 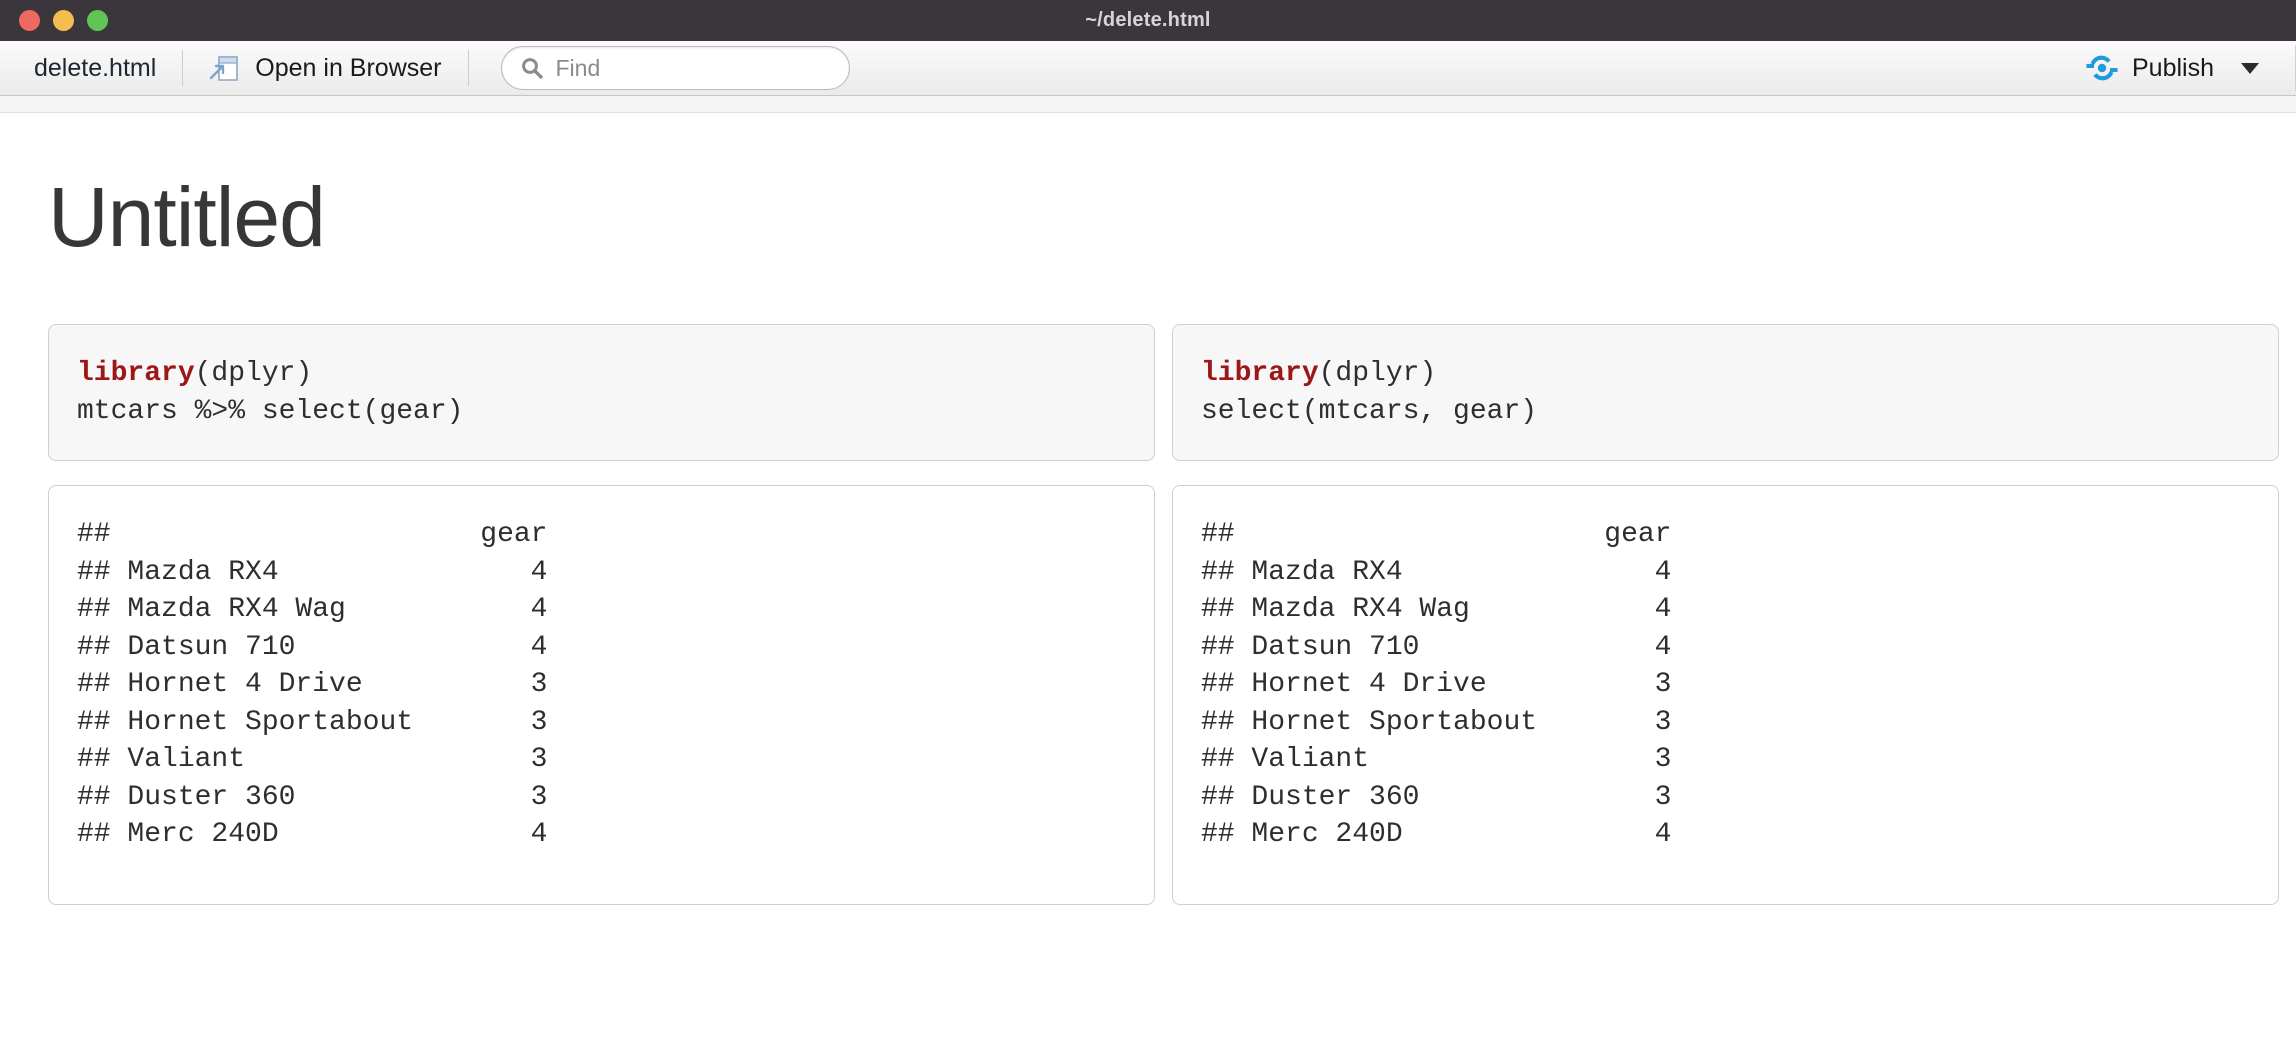 I want to click on editor-toolbar: delete.html Open in Browser Find Publish, so click(x=1148, y=68).